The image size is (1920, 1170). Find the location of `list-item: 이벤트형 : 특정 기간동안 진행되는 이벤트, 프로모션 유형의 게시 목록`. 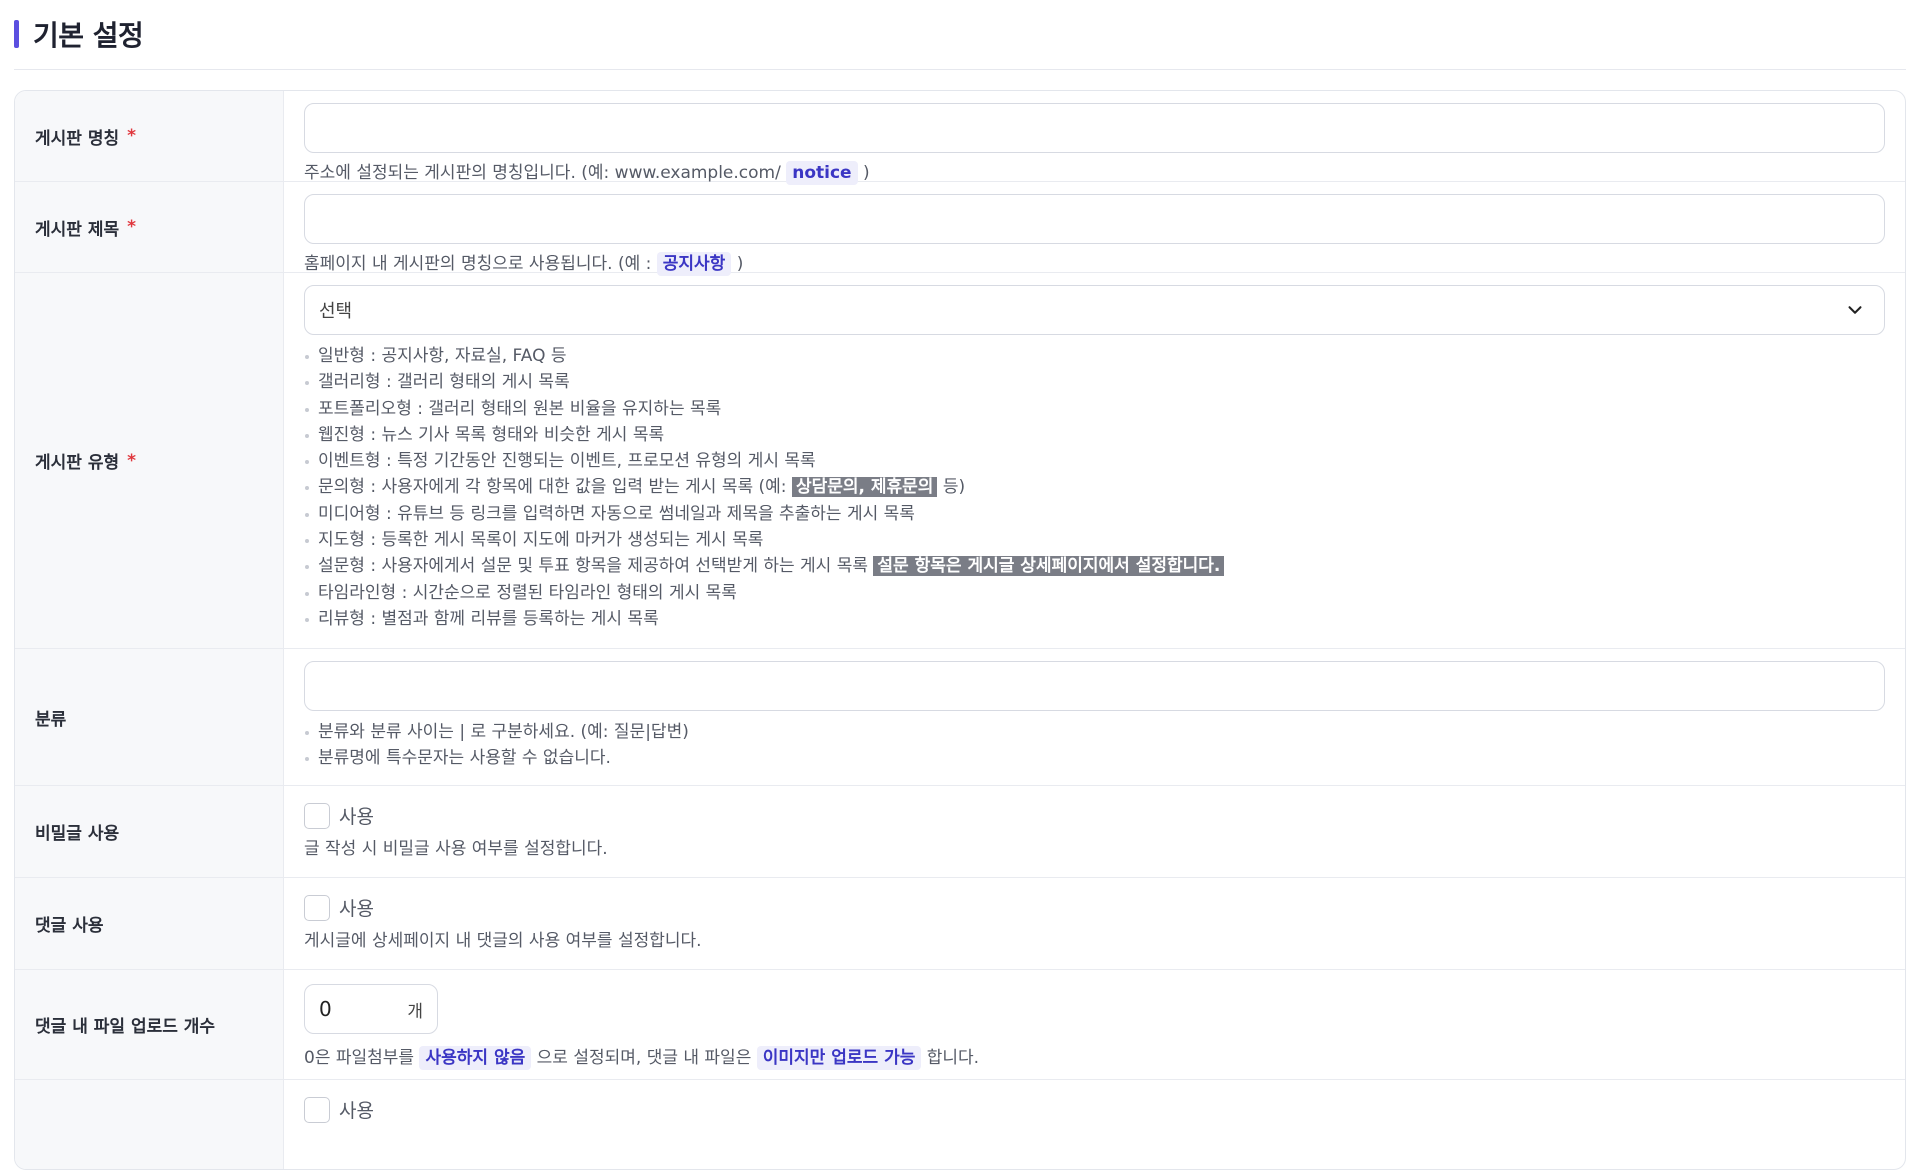

list-item: 이벤트형 : 특정 기간동안 진행되는 이벤트, 프로모션 유형의 게시 목록 is located at coordinates (1094, 461).